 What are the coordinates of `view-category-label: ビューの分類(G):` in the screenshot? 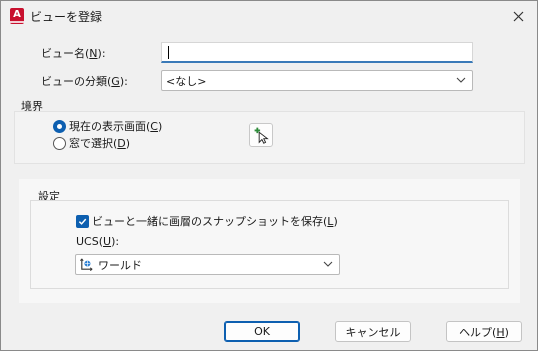 It's located at (84, 81).